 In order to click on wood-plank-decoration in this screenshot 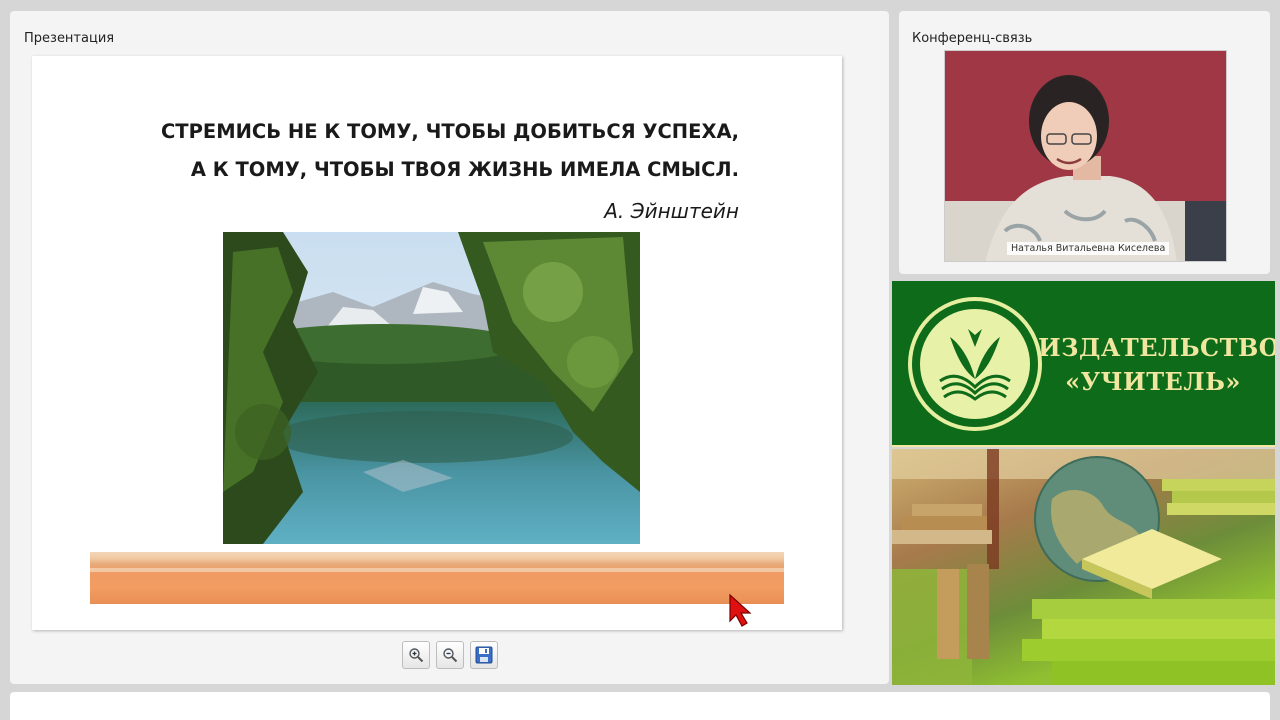, I will do `click(437, 578)`.